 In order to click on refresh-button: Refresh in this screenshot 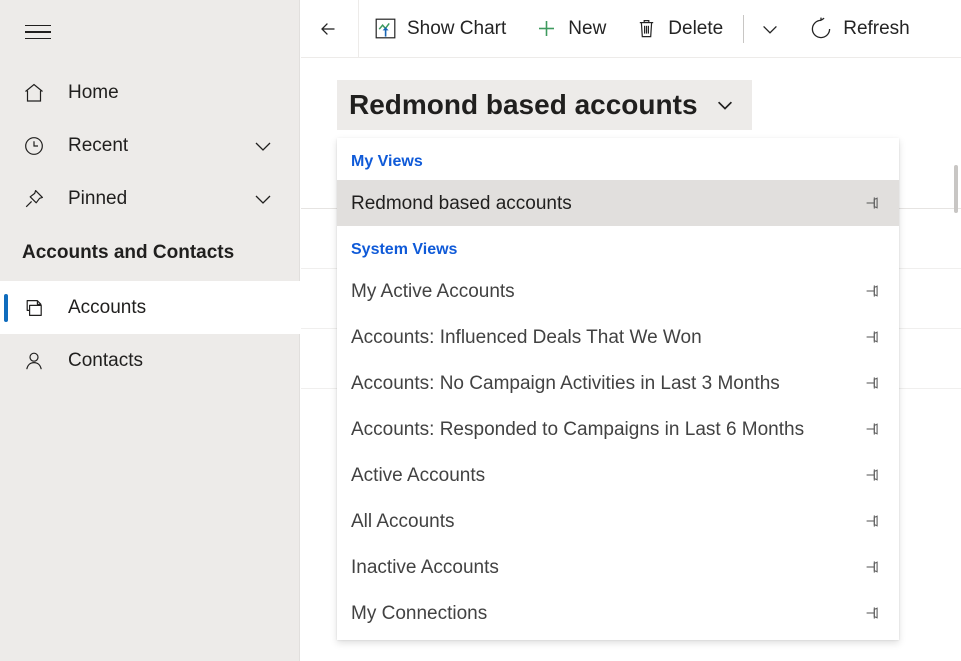, I will do `click(857, 28)`.